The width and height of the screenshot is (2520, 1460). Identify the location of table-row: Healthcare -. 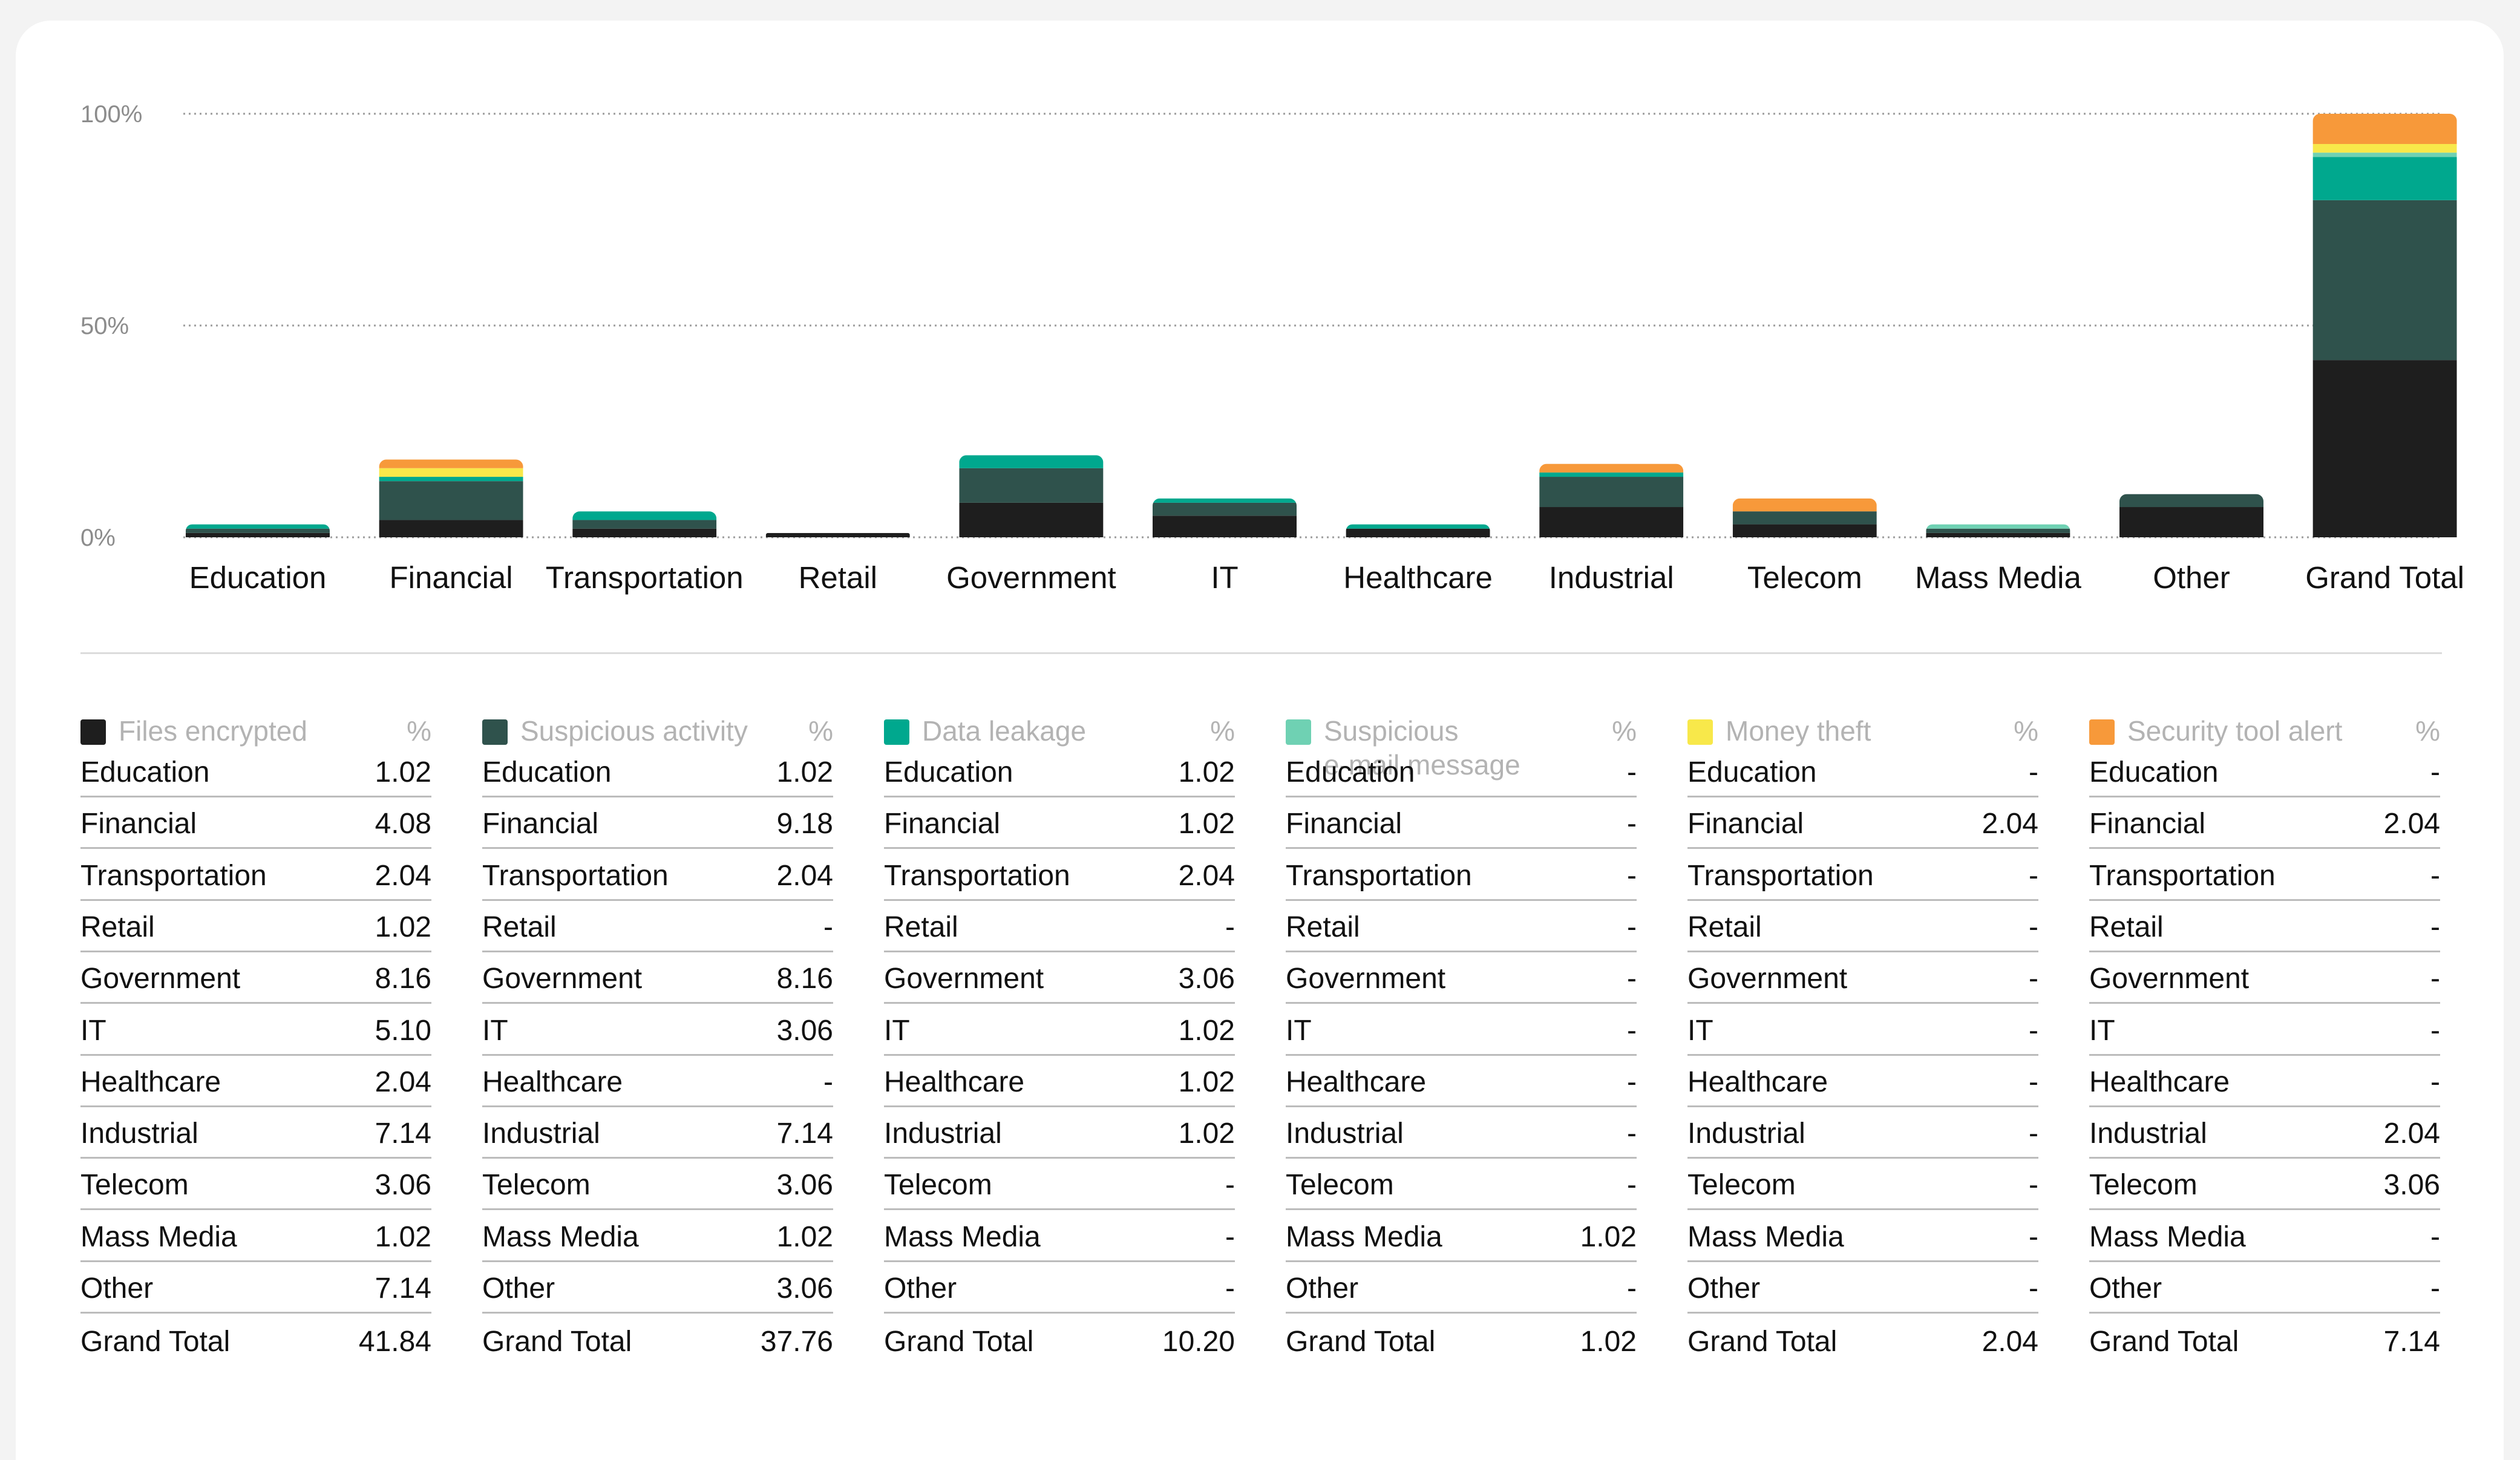
(2264, 1083).